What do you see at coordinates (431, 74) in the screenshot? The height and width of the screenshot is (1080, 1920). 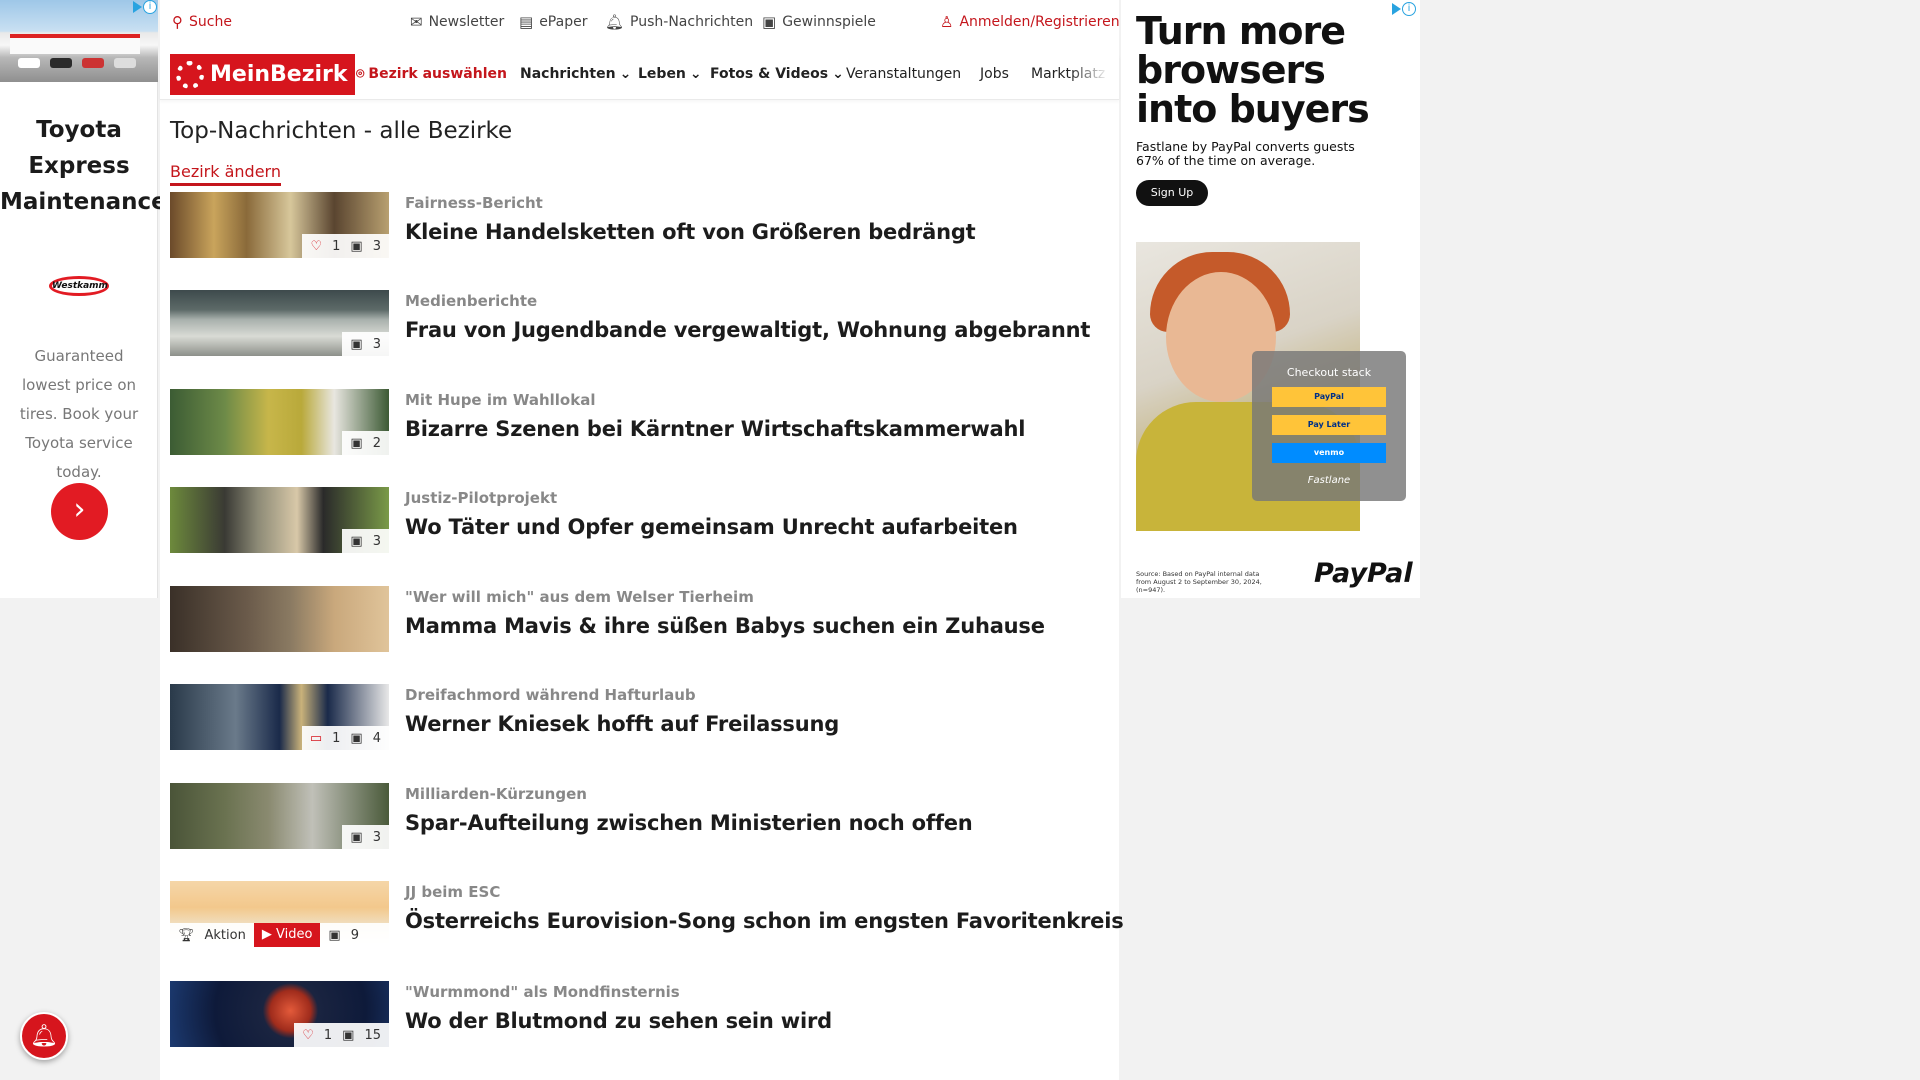 I see `district-select: ⌾ Bezirk auswählen` at bounding box center [431, 74].